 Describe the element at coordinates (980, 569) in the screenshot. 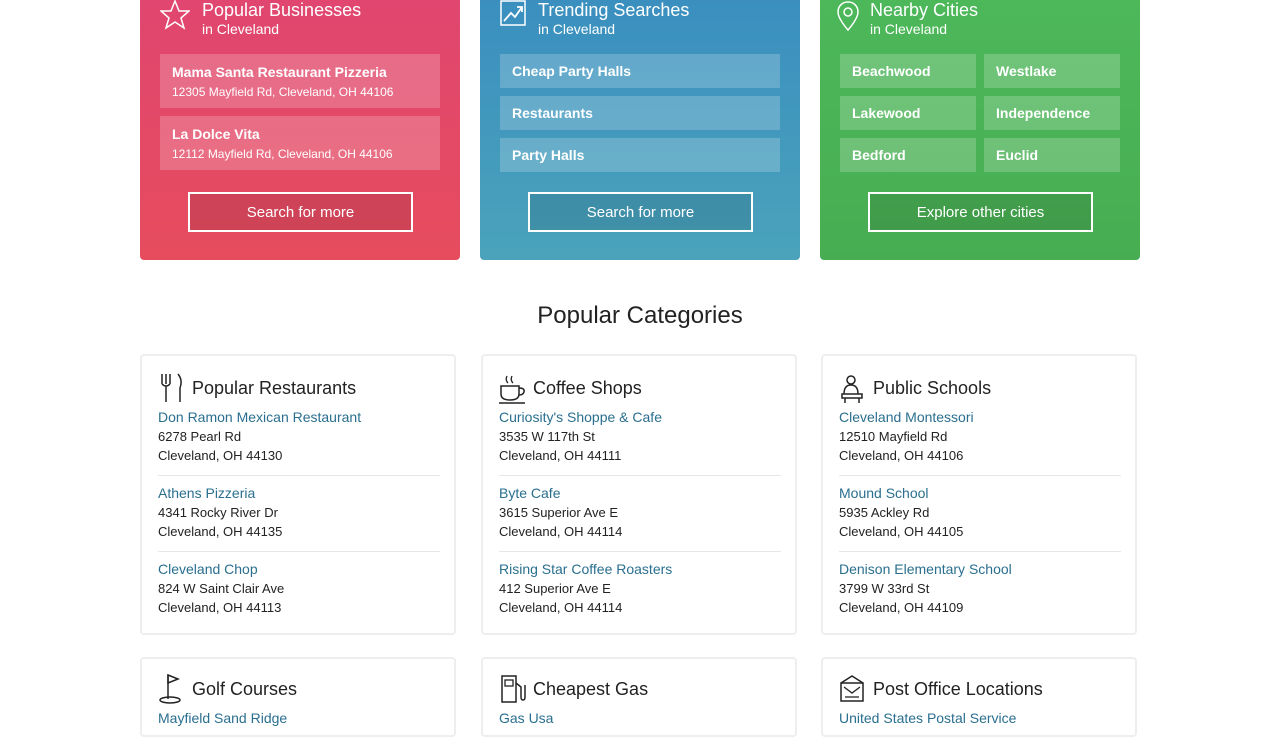

I see `place-link: Denison Elementary School` at that location.